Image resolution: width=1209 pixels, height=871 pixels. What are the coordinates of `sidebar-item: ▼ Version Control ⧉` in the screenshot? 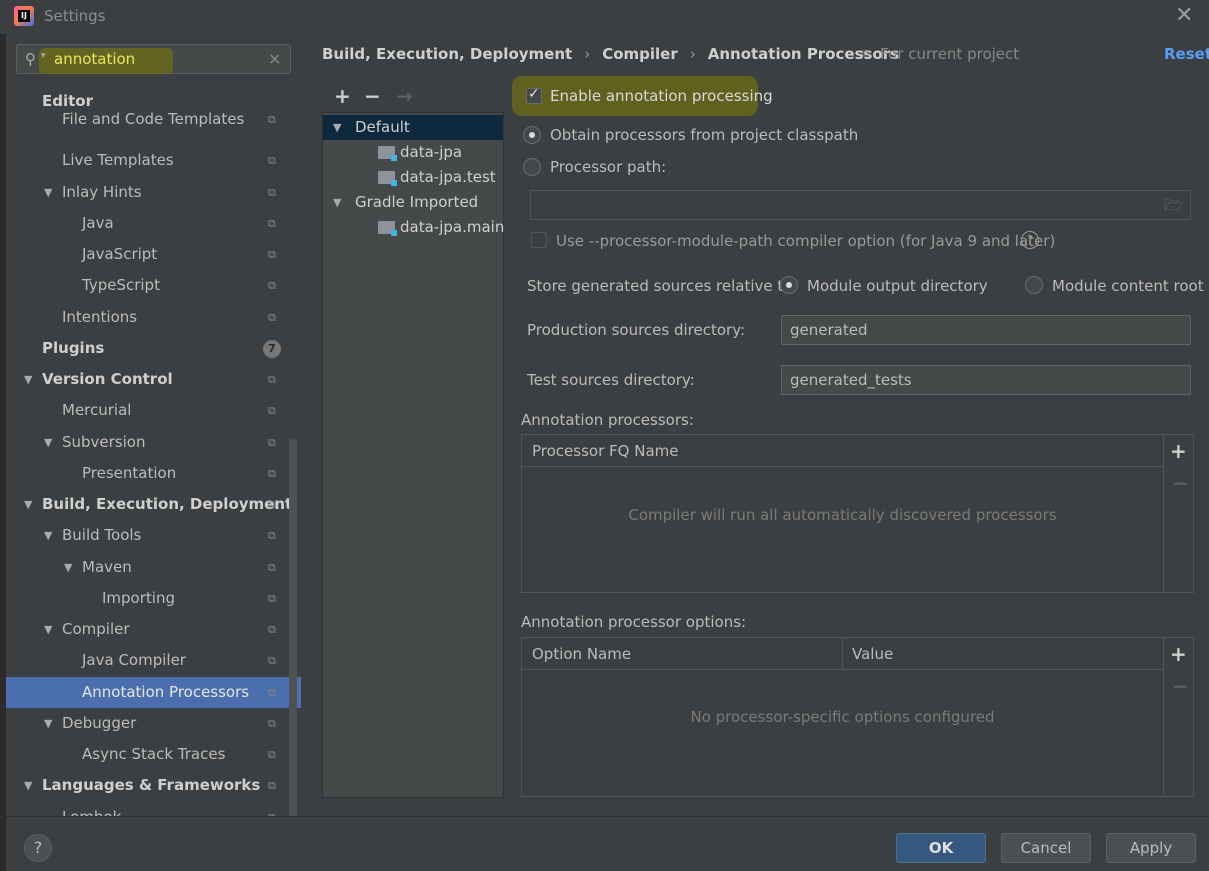 It's located at (153, 379).